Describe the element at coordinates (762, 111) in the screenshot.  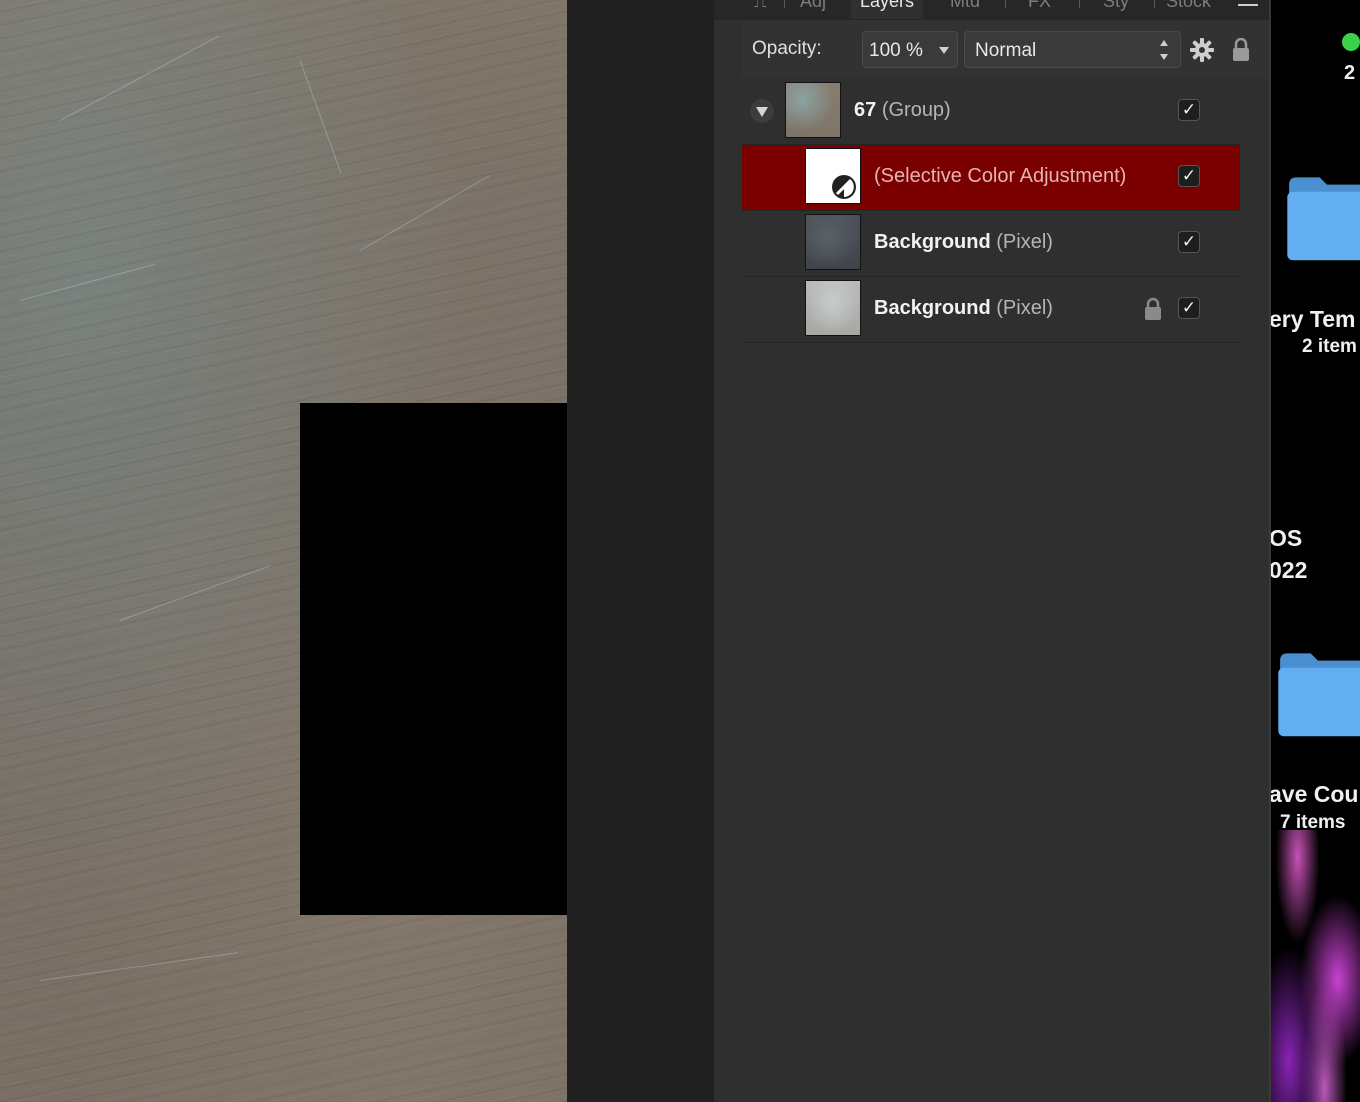
I see `expand-triangle-icon` at that location.